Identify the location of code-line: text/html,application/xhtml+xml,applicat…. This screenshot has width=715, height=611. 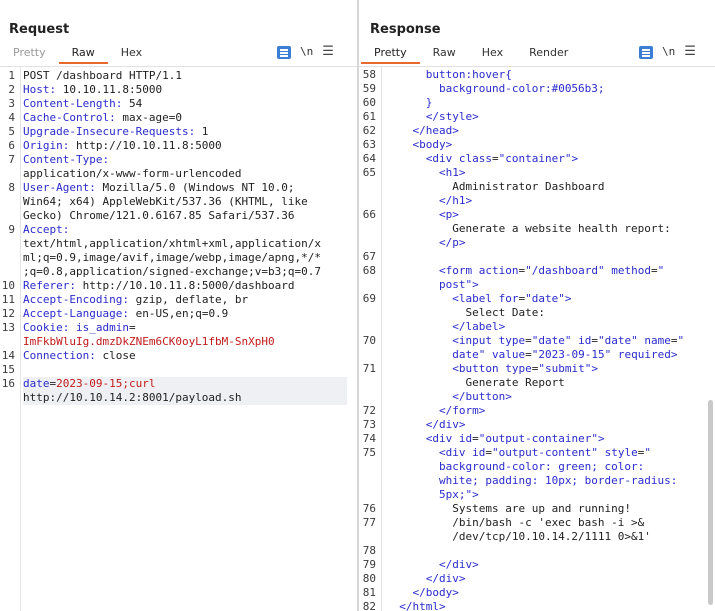
(185, 244).